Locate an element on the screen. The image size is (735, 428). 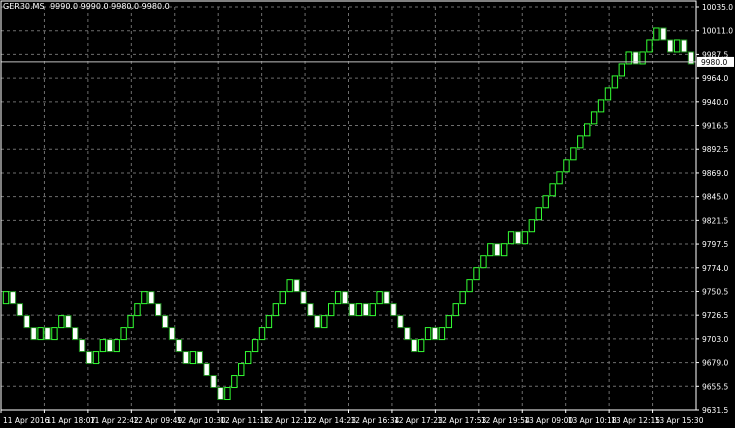
y-tick-label: 10011.0 is located at coordinates (717, 31).